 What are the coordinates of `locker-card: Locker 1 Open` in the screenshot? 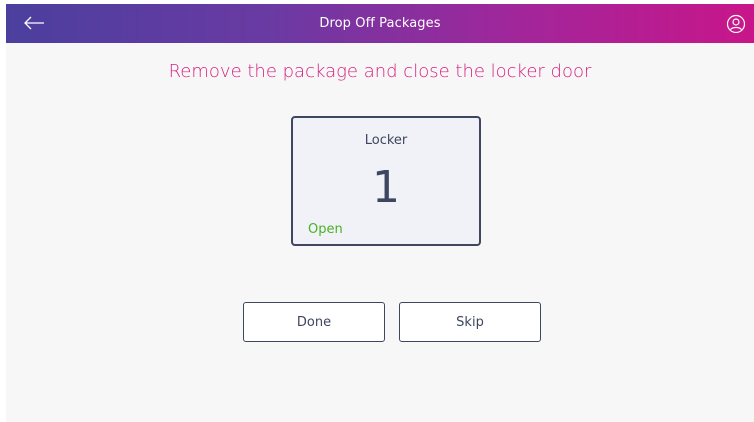 It's located at (386, 181).